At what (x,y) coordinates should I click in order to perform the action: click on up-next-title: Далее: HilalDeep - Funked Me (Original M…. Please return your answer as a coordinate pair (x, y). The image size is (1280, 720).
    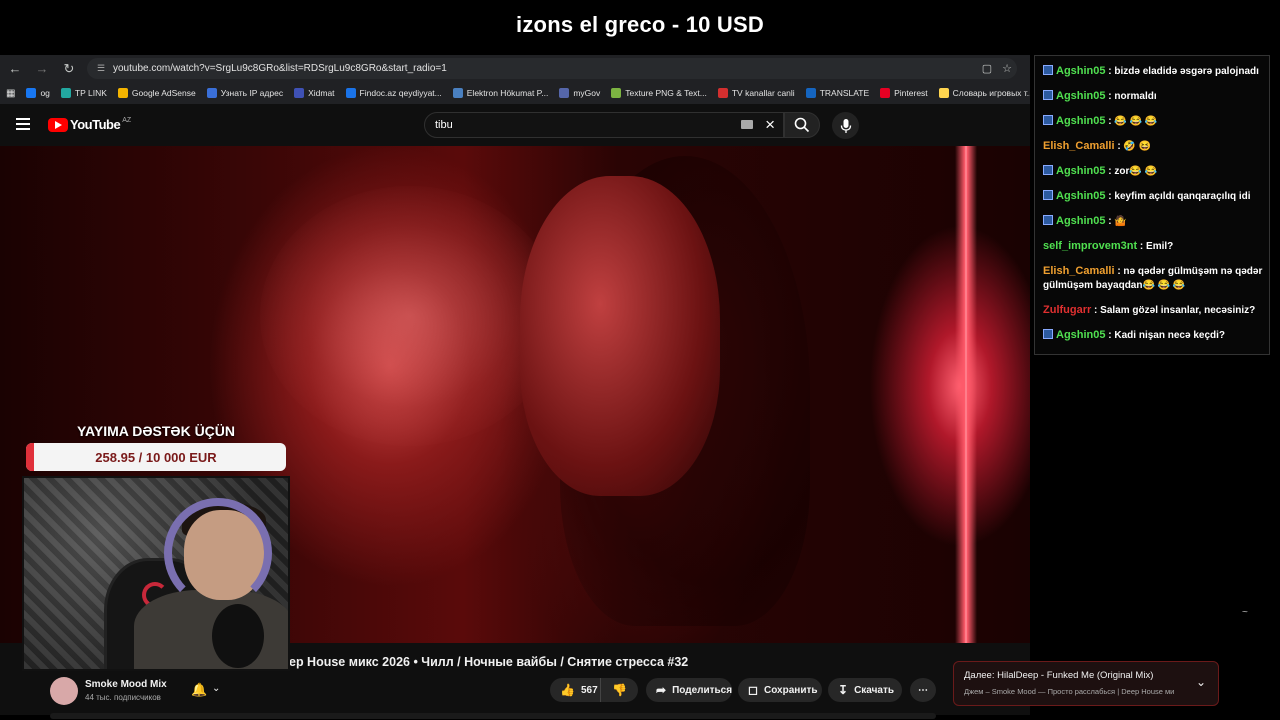
    Looking at the image, I should click on (1059, 675).